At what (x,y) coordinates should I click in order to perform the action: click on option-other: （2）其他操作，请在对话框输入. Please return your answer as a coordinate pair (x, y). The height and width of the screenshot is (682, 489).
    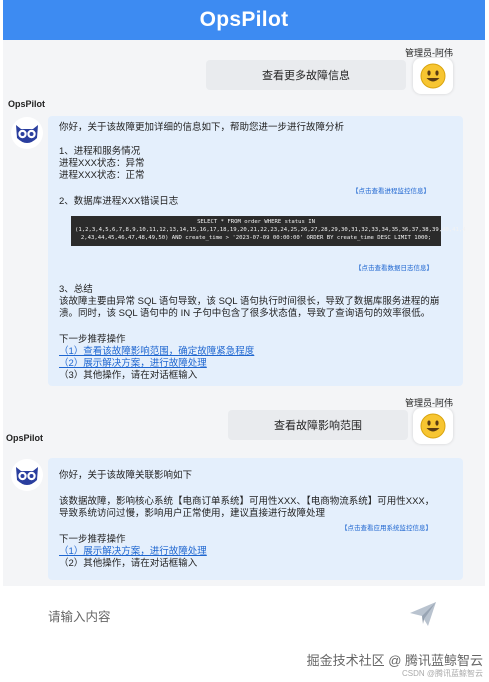
    Looking at the image, I should click on (128, 563).